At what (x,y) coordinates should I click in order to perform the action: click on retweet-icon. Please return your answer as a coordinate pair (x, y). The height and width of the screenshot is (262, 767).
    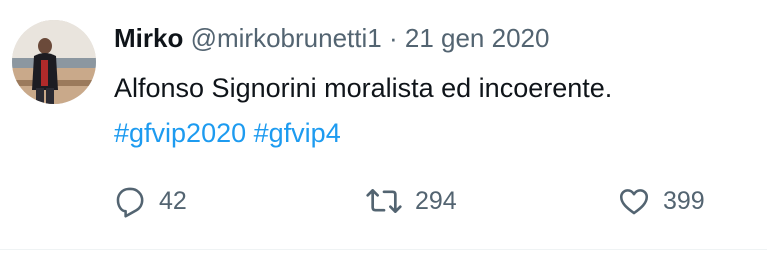
    Looking at the image, I should click on (384, 201).